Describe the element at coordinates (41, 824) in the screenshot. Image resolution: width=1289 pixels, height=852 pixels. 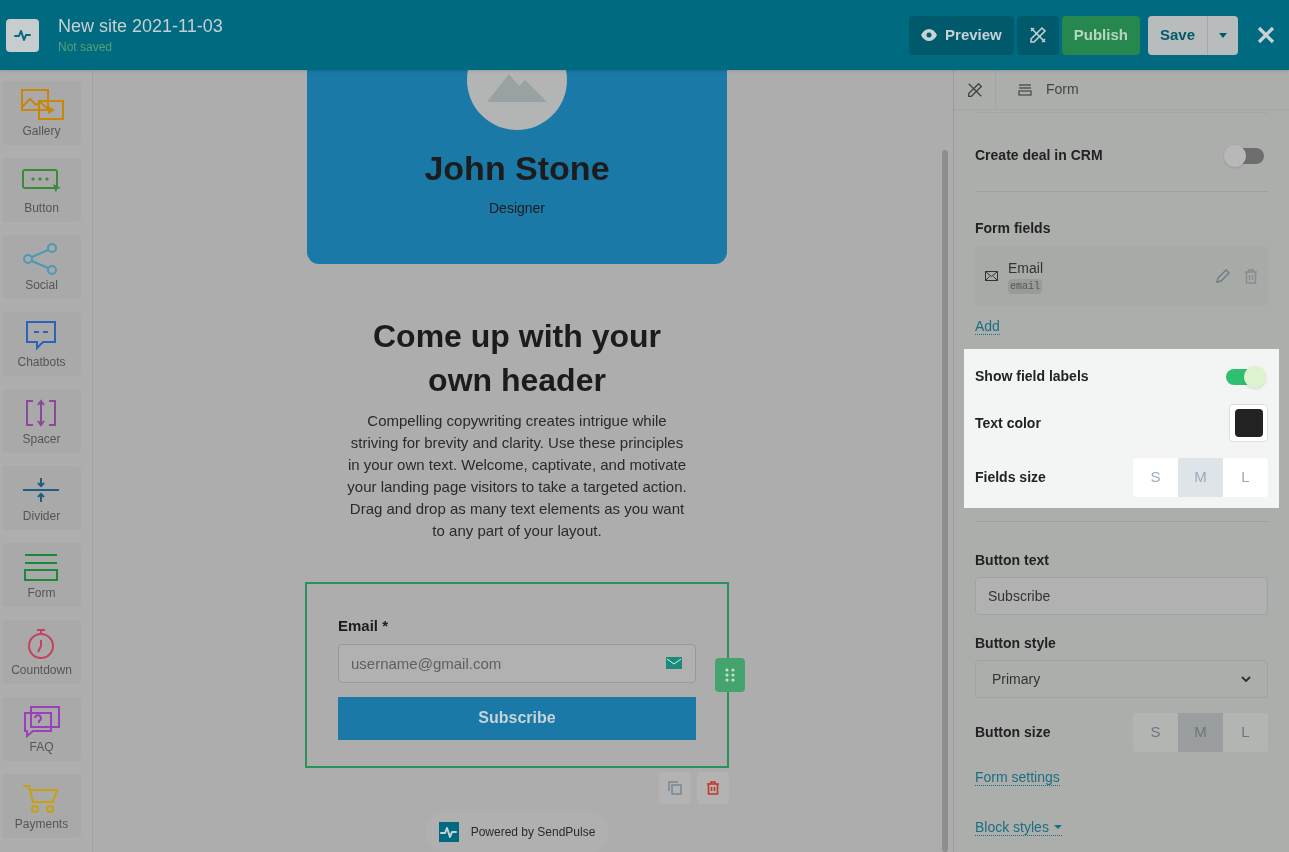
I see `block-label: Payments` at that location.